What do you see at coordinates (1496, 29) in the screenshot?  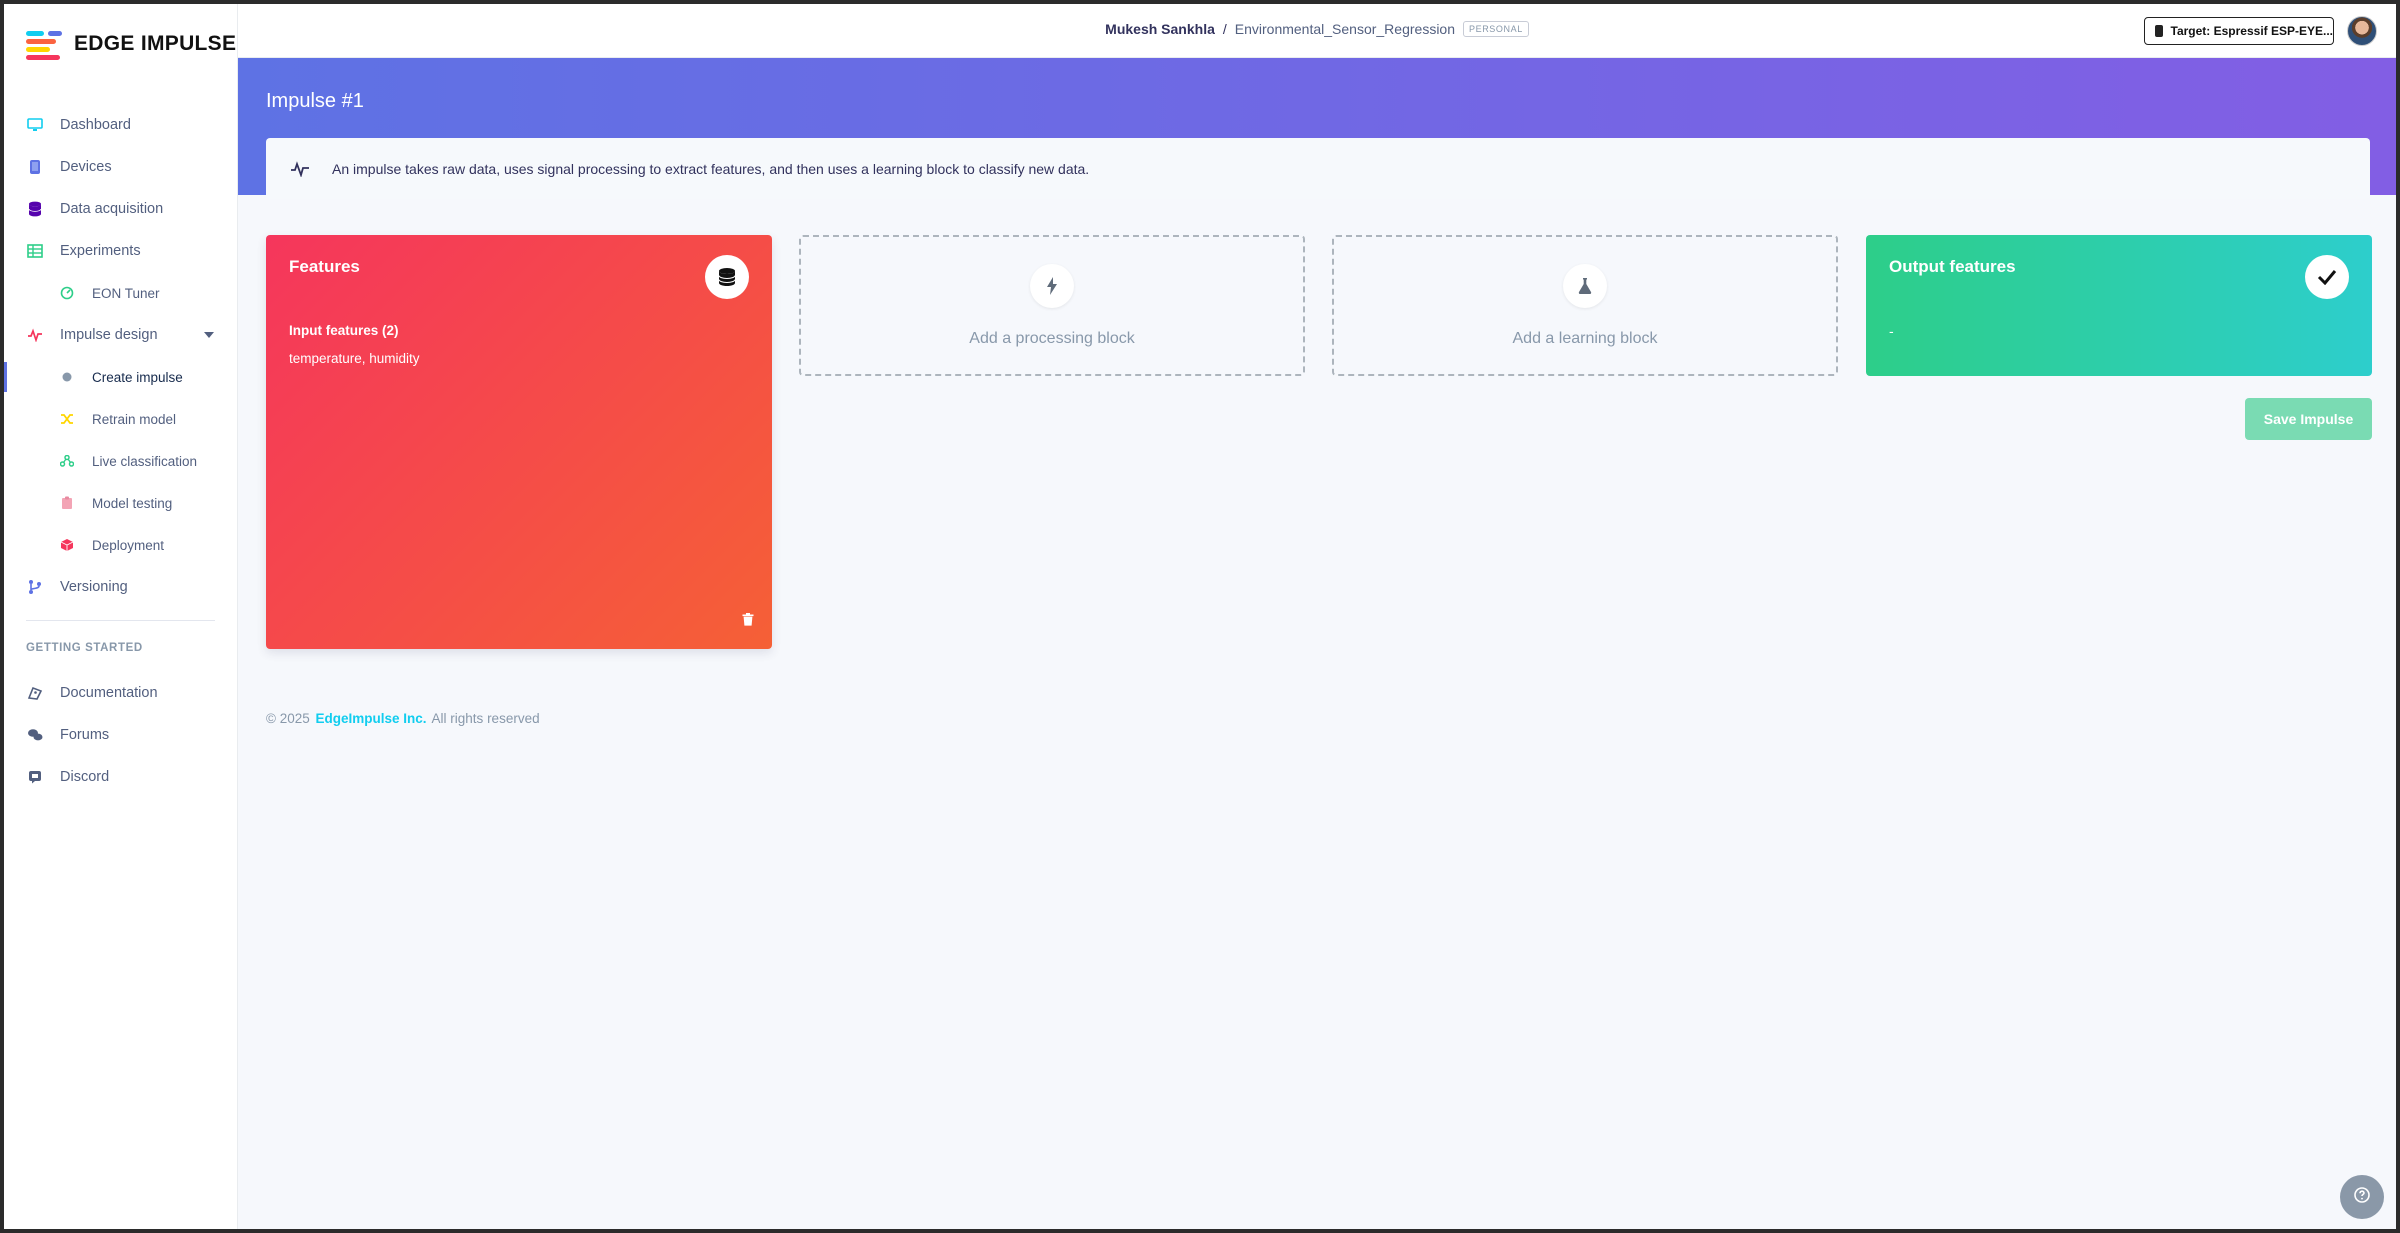 I see `project-badge: PERSONAL` at bounding box center [1496, 29].